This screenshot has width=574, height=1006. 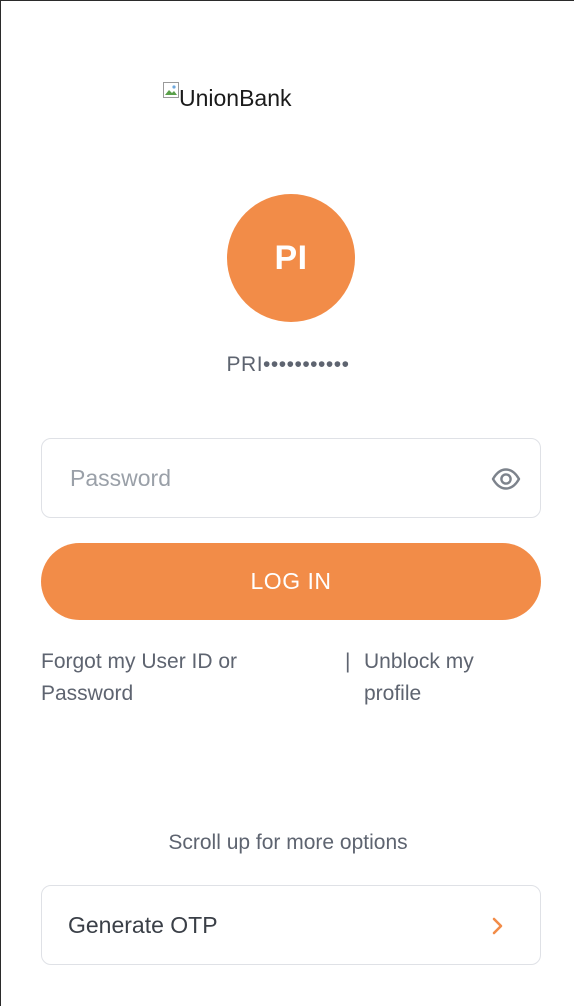 I want to click on unionbank-logo: UnionBank, so click(x=227, y=96).